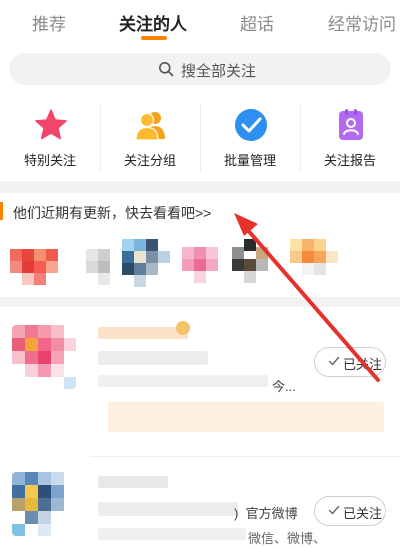  Describe the element at coordinates (150, 126) in the screenshot. I see `people-group-icon` at that location.